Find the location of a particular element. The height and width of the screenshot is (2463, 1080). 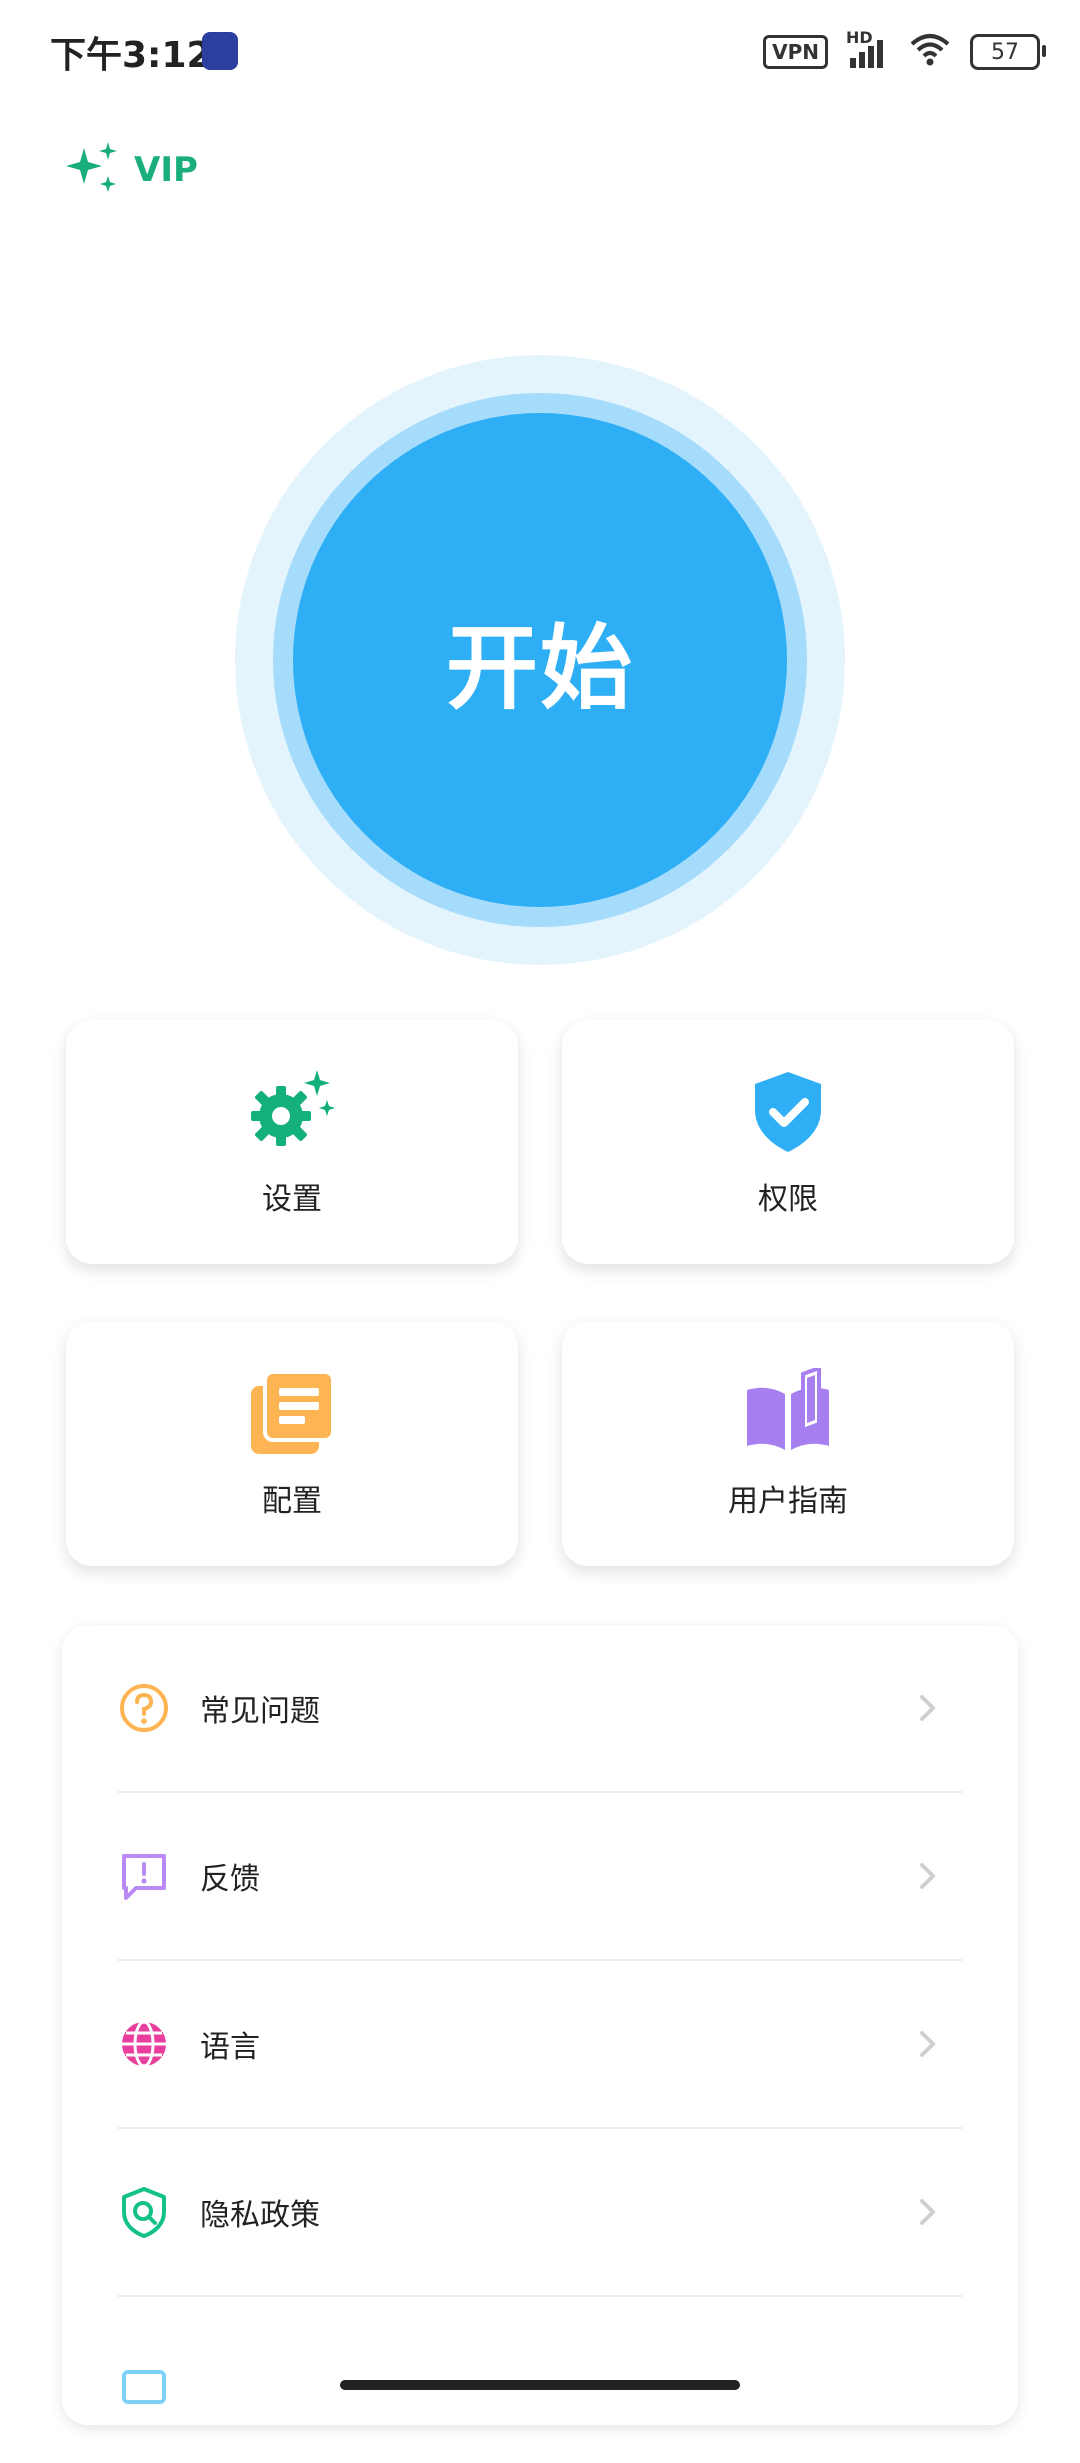

tile-permissions: 权限 is located at coordinates (788, 1142).